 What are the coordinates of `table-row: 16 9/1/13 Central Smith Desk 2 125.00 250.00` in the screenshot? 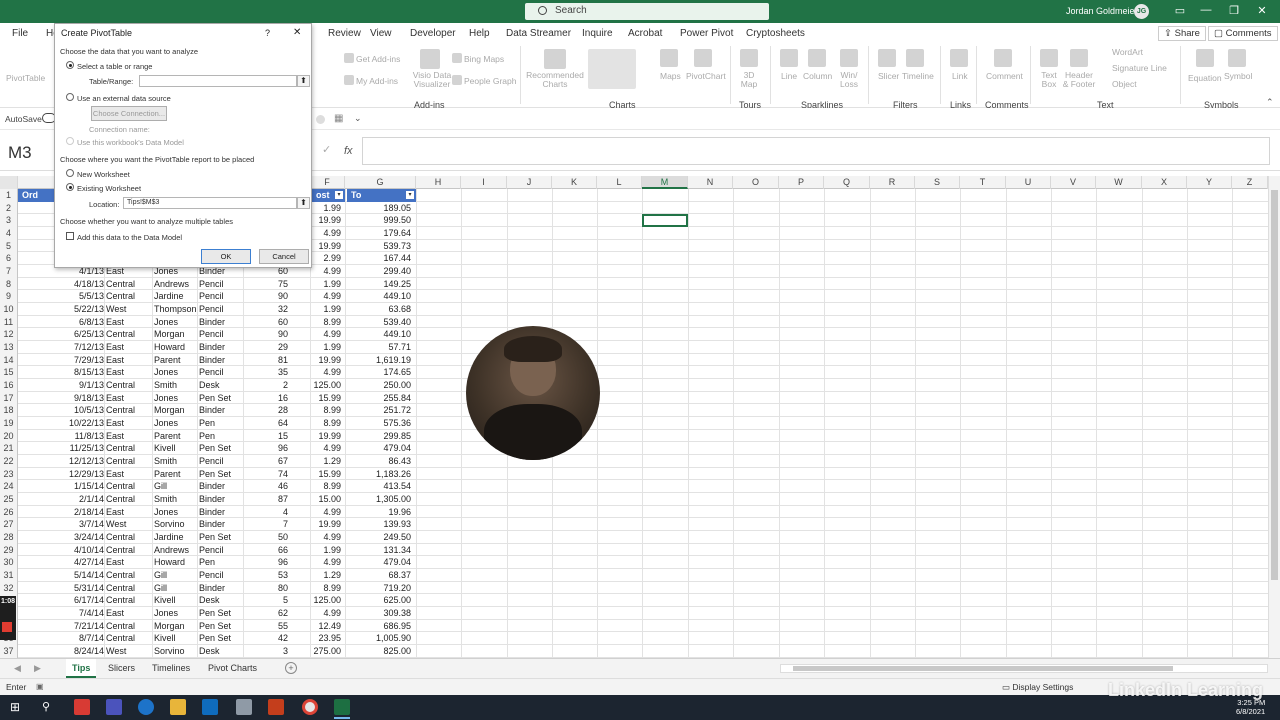 It's located at (634, 385).